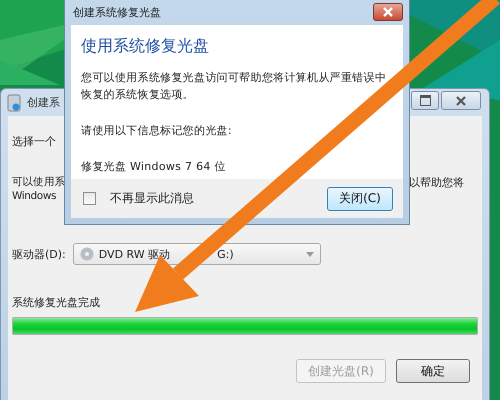  Describe the element at coordinates (39, 254) in the screenshot. I see `drive-label: 驱动器(D):` at that location.